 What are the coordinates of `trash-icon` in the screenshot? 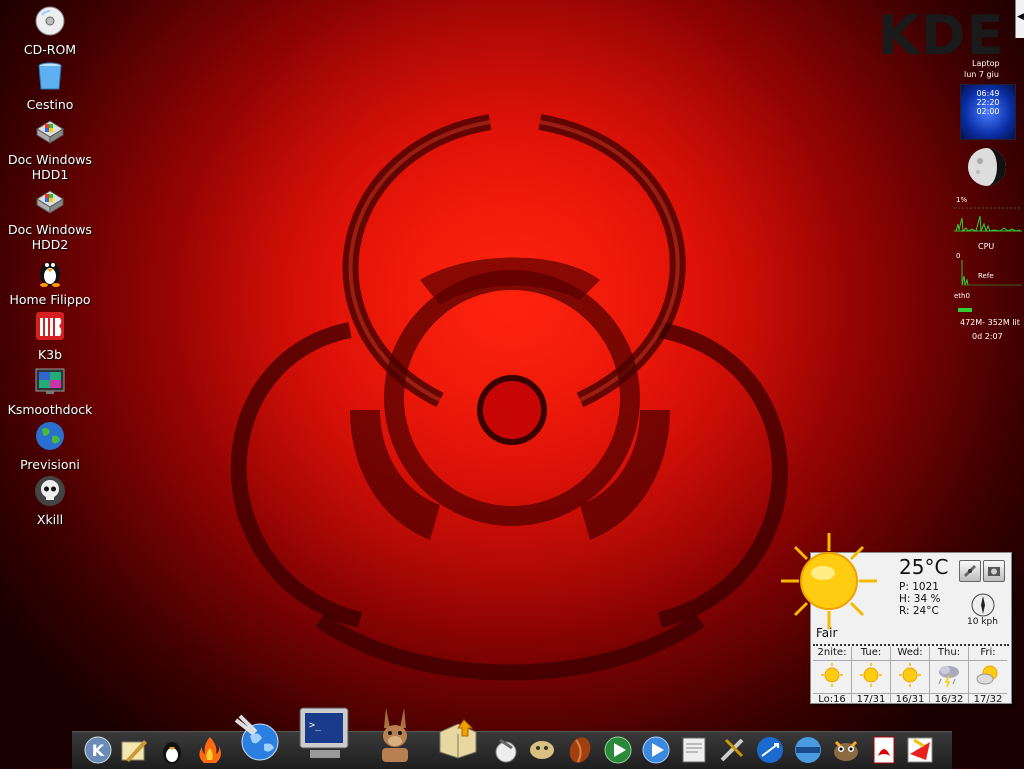 It's located at (50, 76).